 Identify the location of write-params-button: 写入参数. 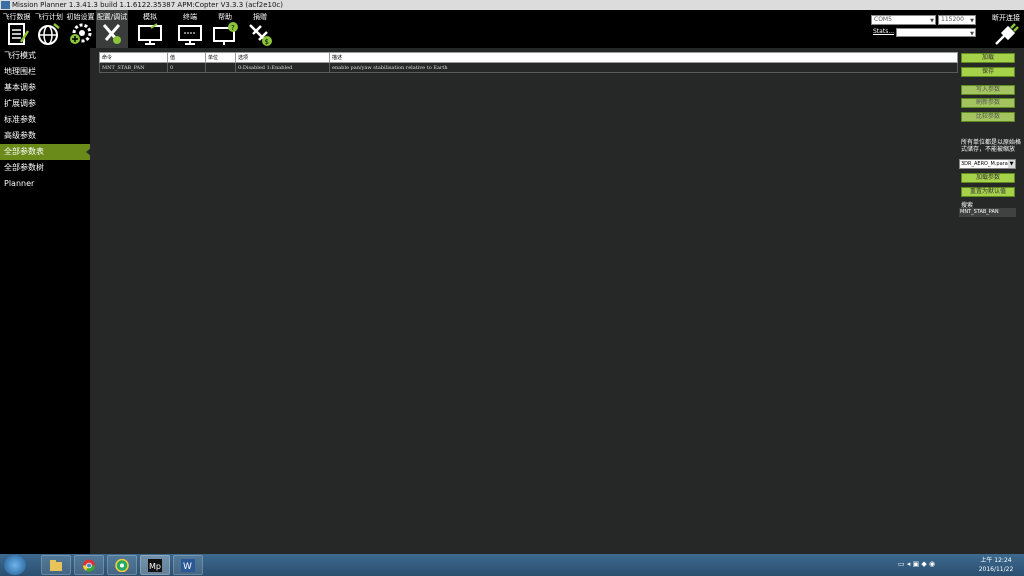
(988, 90).